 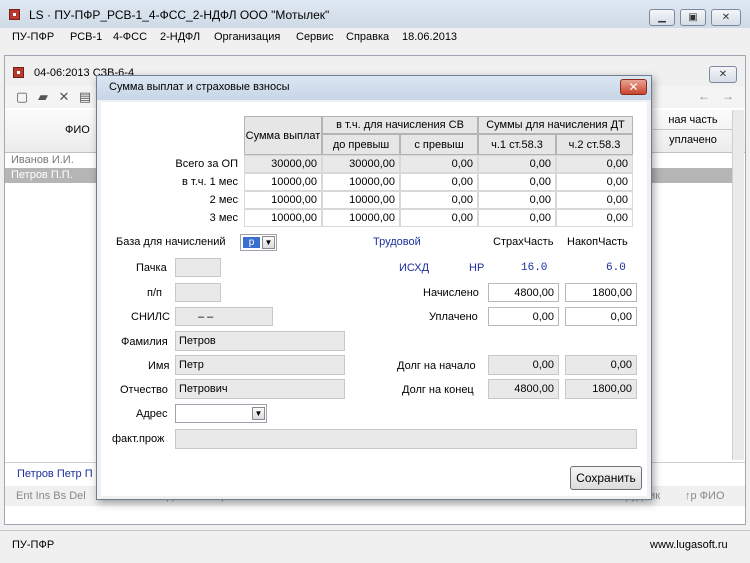 I want to click on menu-rsv1: РСВ-1, so click(x=86, y=37).